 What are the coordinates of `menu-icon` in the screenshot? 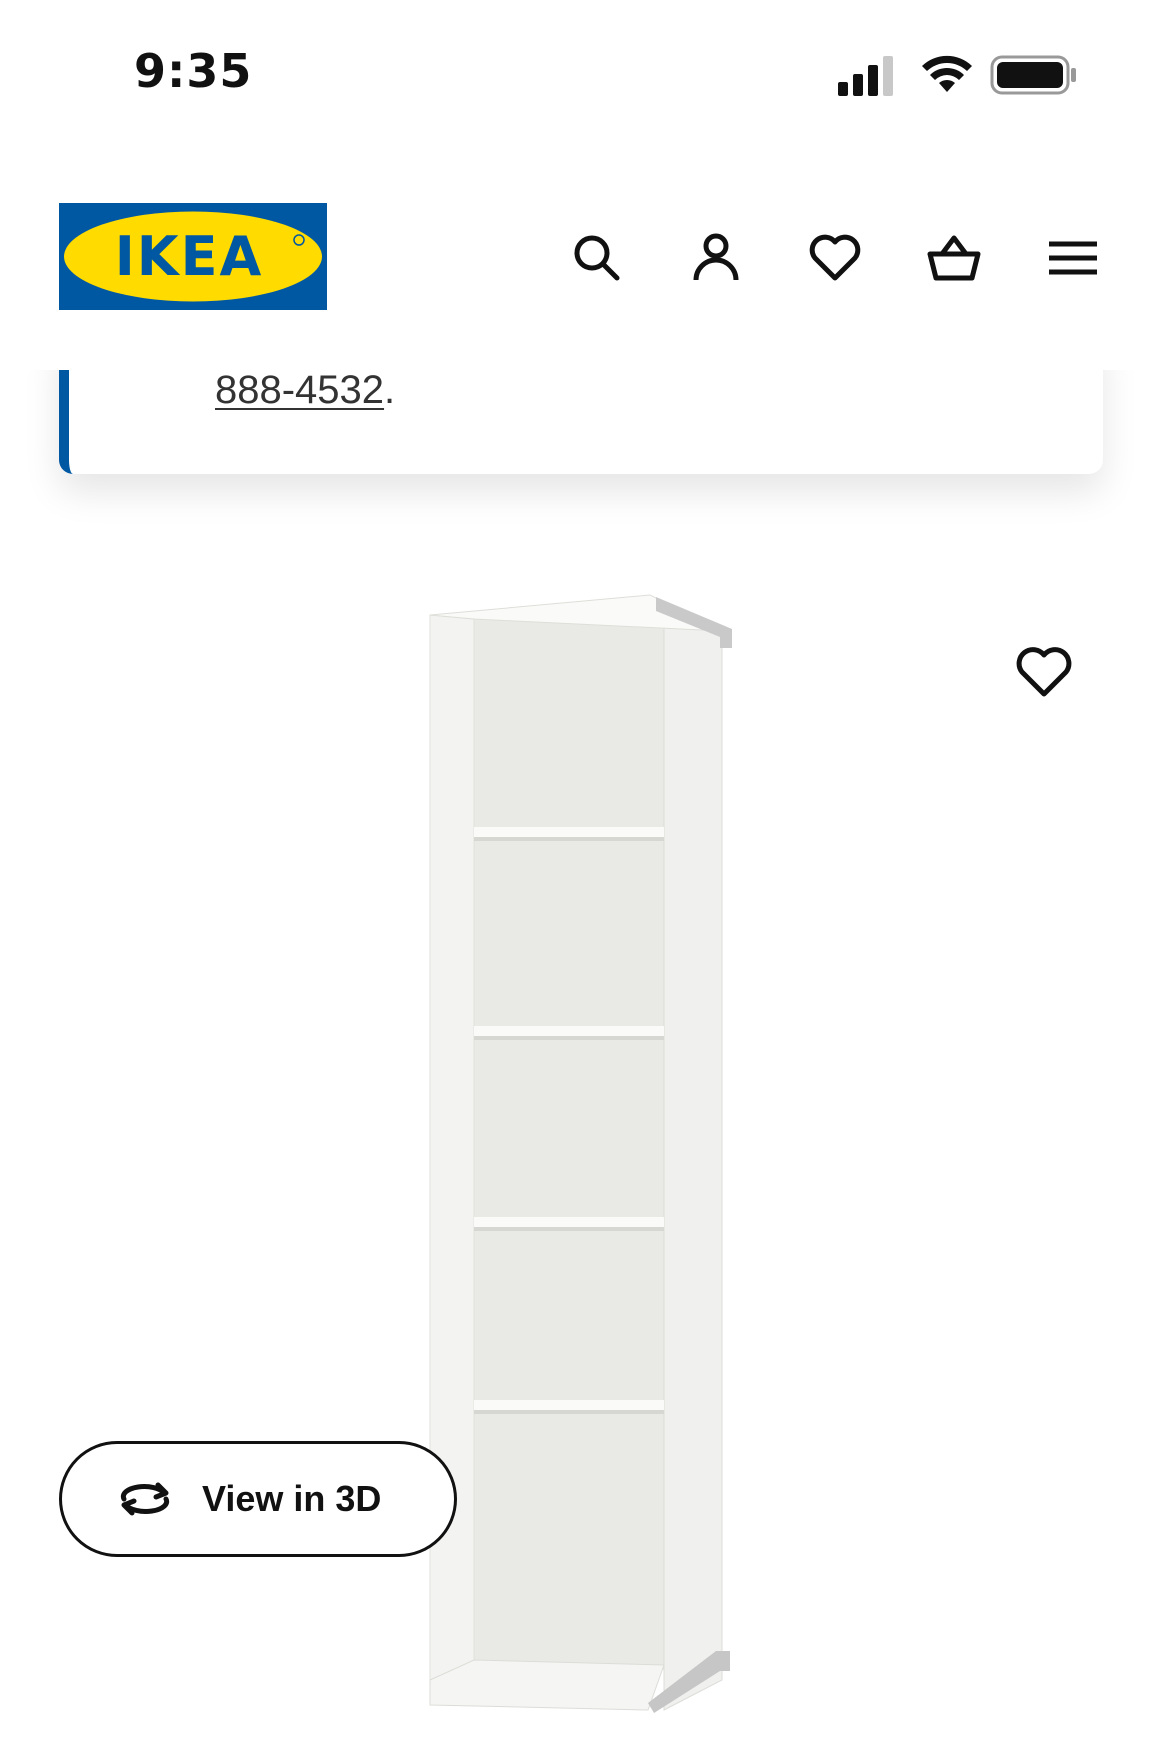 It's located at (1073, 258).